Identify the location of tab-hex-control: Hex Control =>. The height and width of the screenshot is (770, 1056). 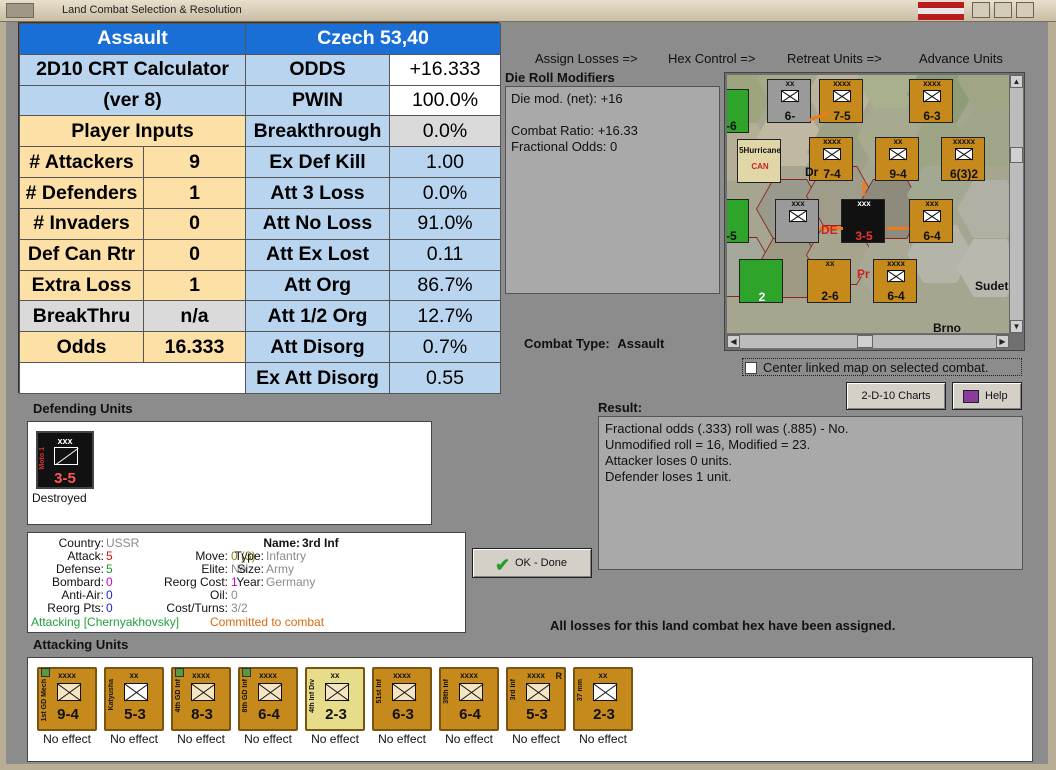
(711, 58).